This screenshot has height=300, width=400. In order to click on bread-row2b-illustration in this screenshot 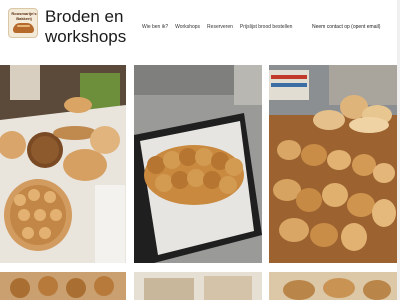, I will do `click(333, 286)`.